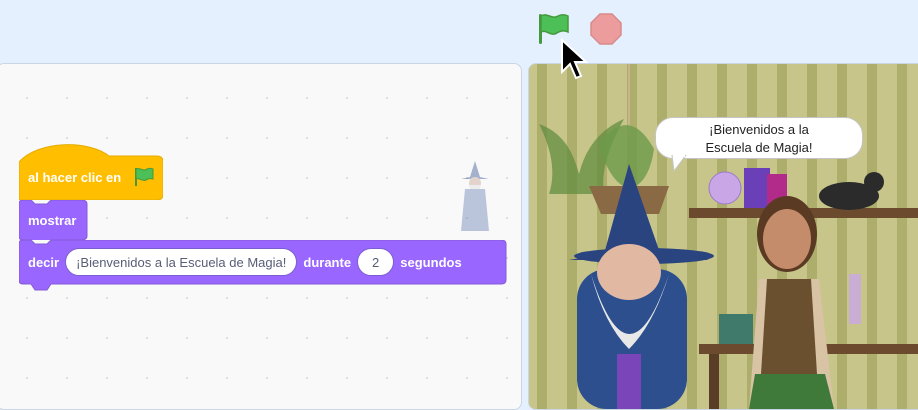 The image size is (918, 410). What do you see at coordinates (75, 177) in the screenshot?
I see `hat-block-label: al hacer clic en` at bounding box center [75, 177].